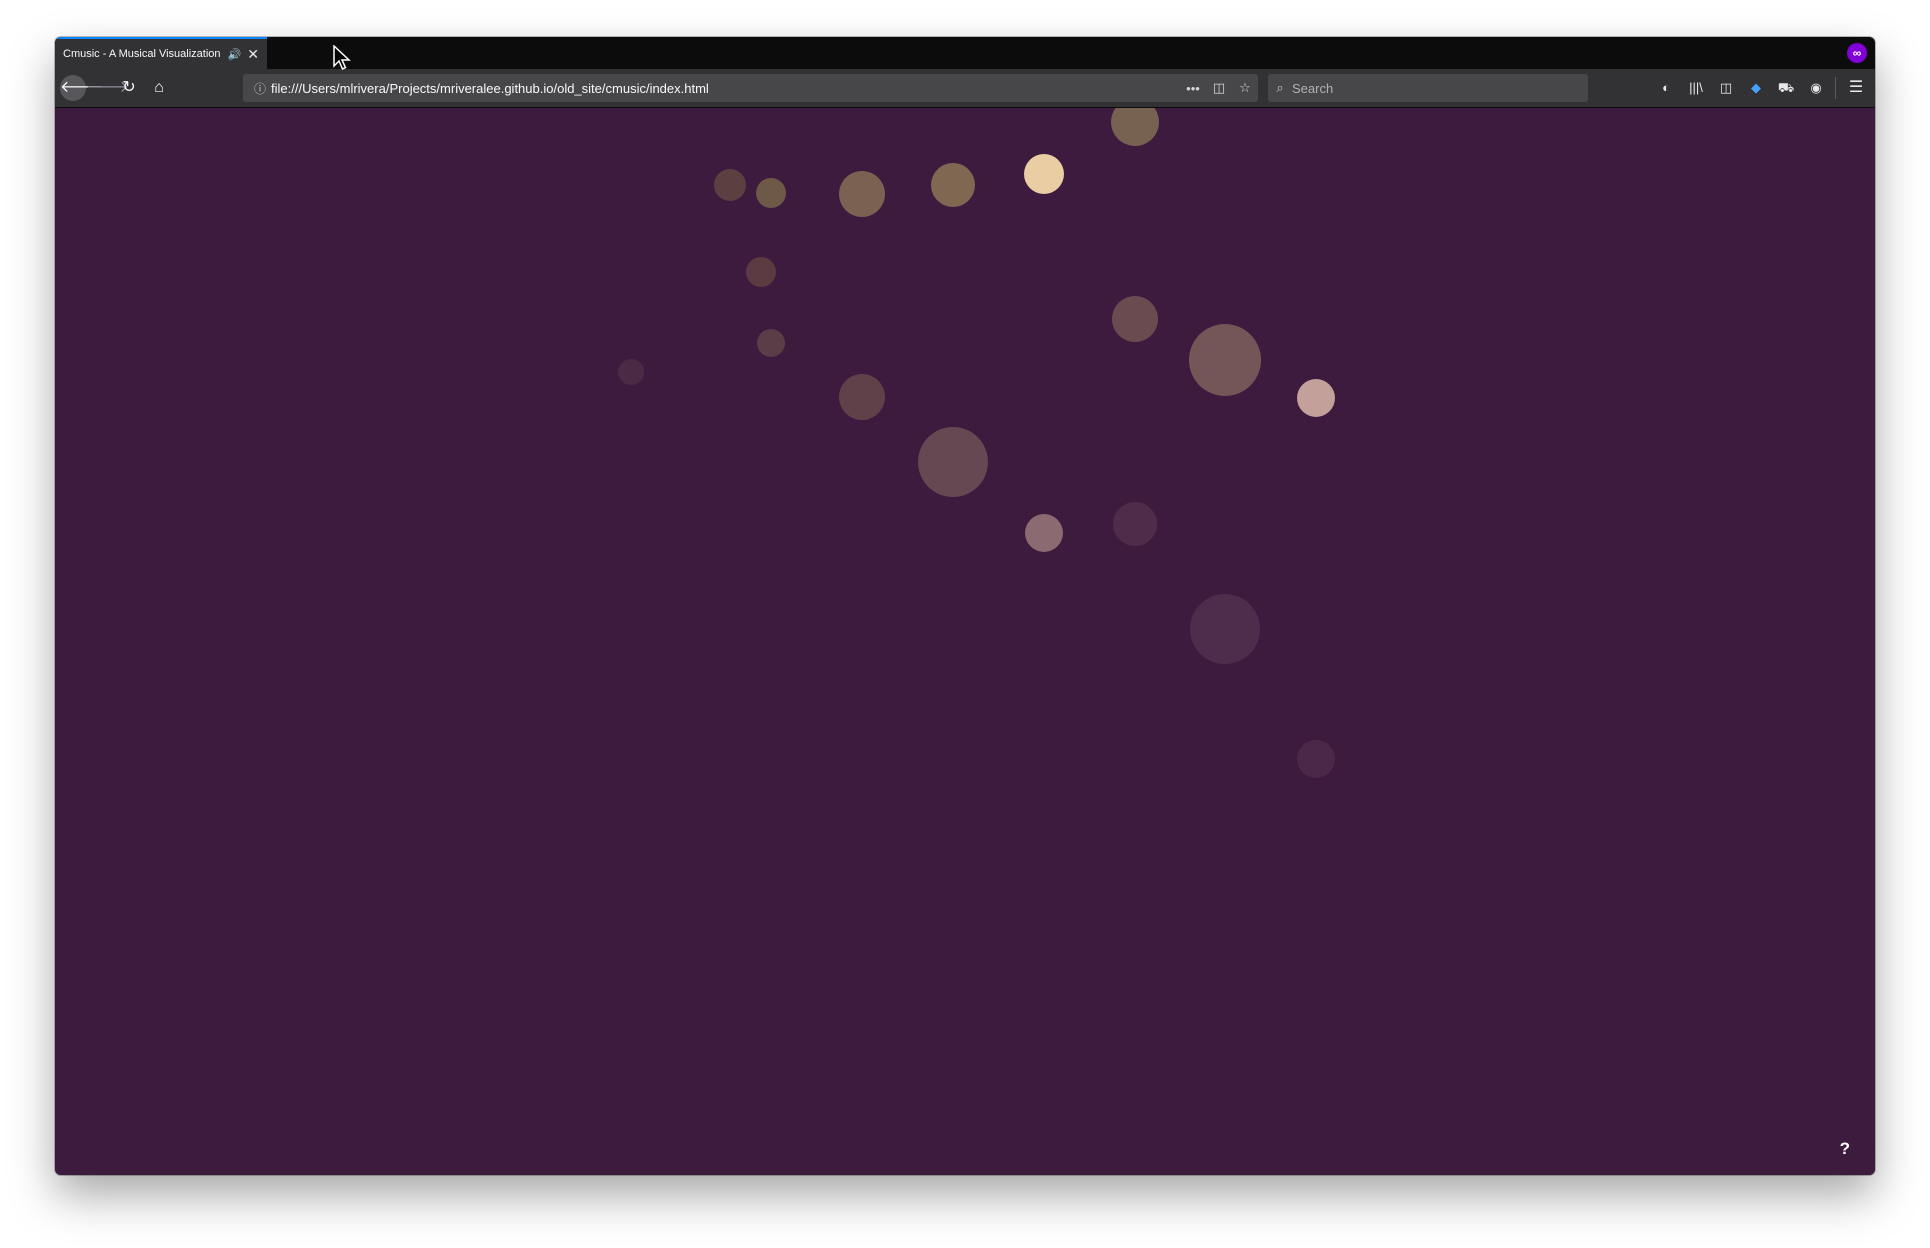 This screenshot has width=1930, height=1248. What do you see at coordinates (1666, 88) in the screenshot?
I see `tracking-protection-icon: ◐` at bounding box center [1666, 88].